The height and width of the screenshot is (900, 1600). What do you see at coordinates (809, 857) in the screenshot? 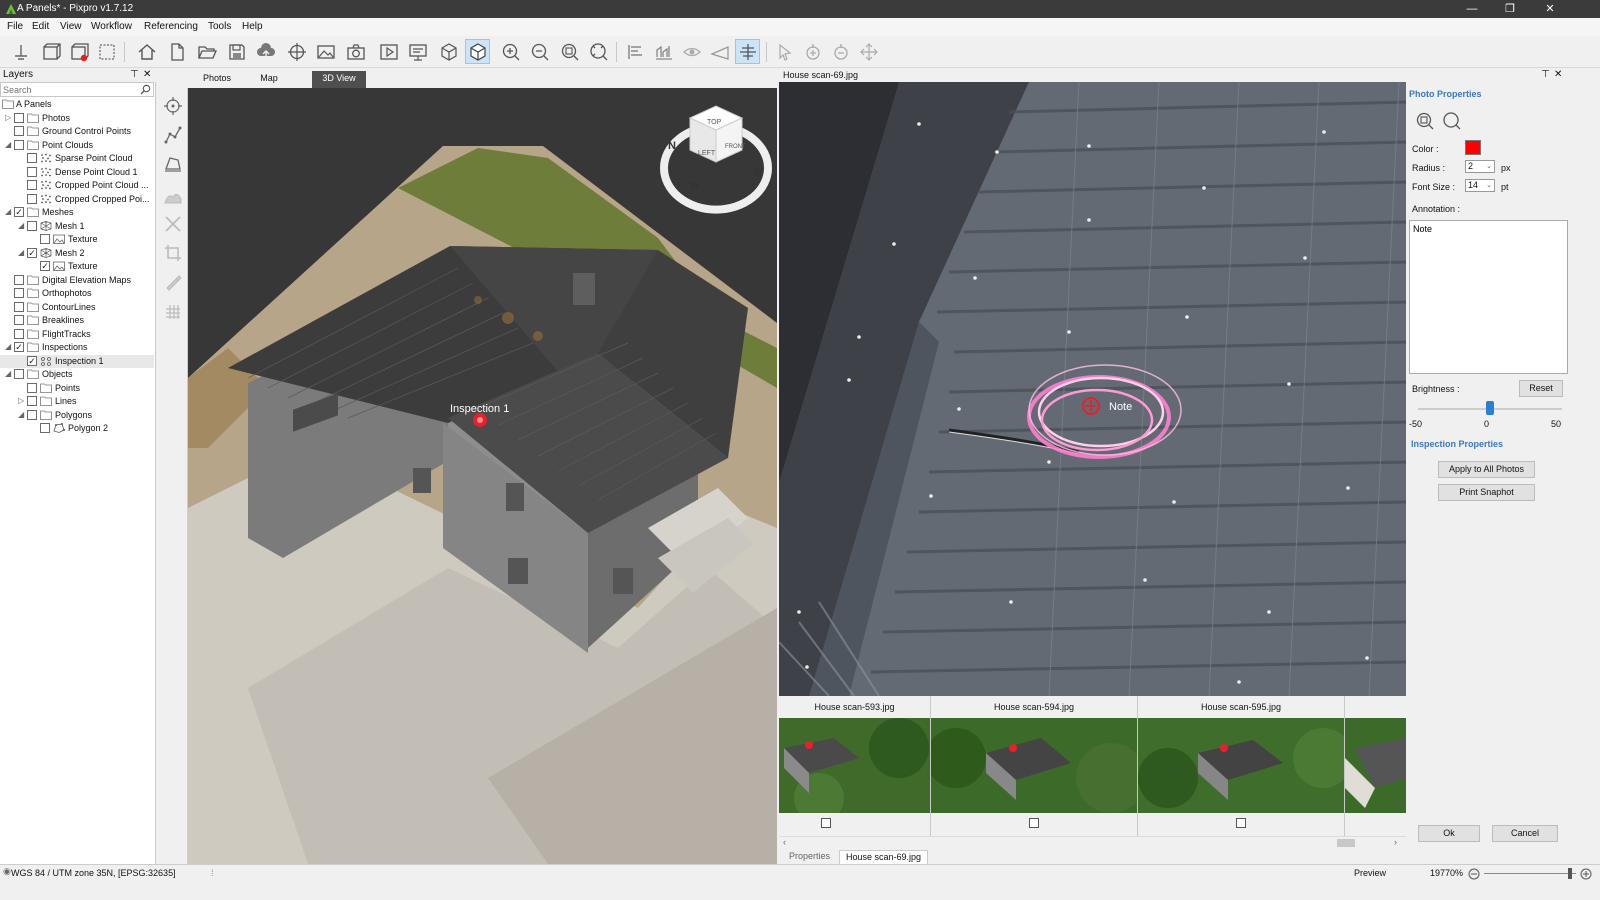
I see `tab-properties: Properties` at bounding box center [809, 857].